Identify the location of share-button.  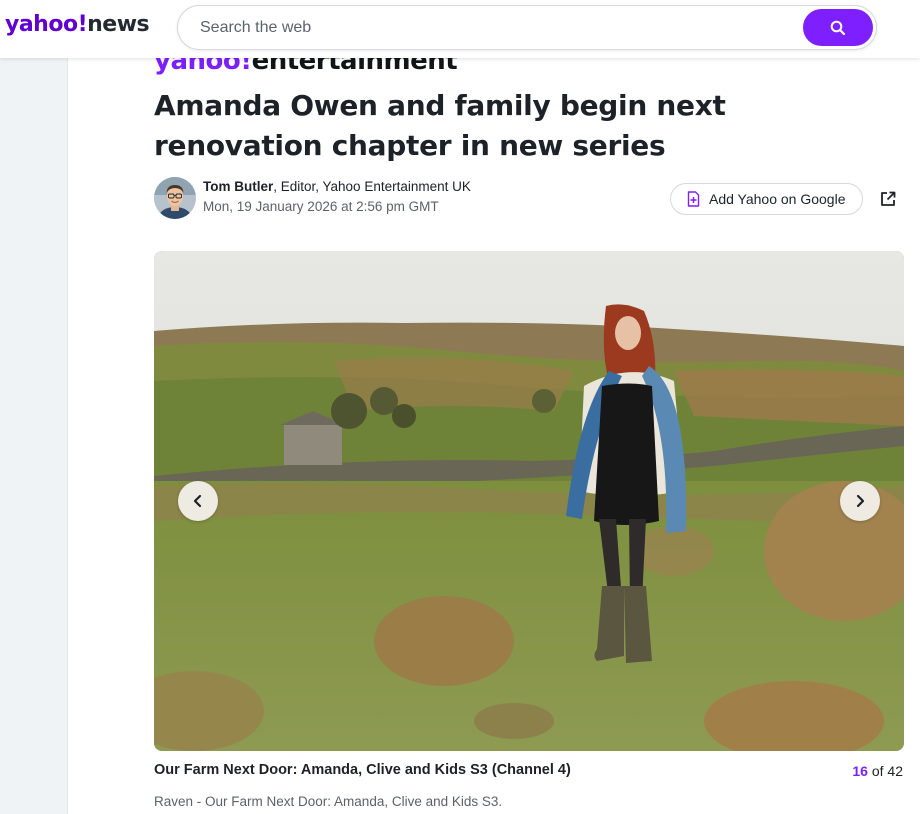
(888, 199).